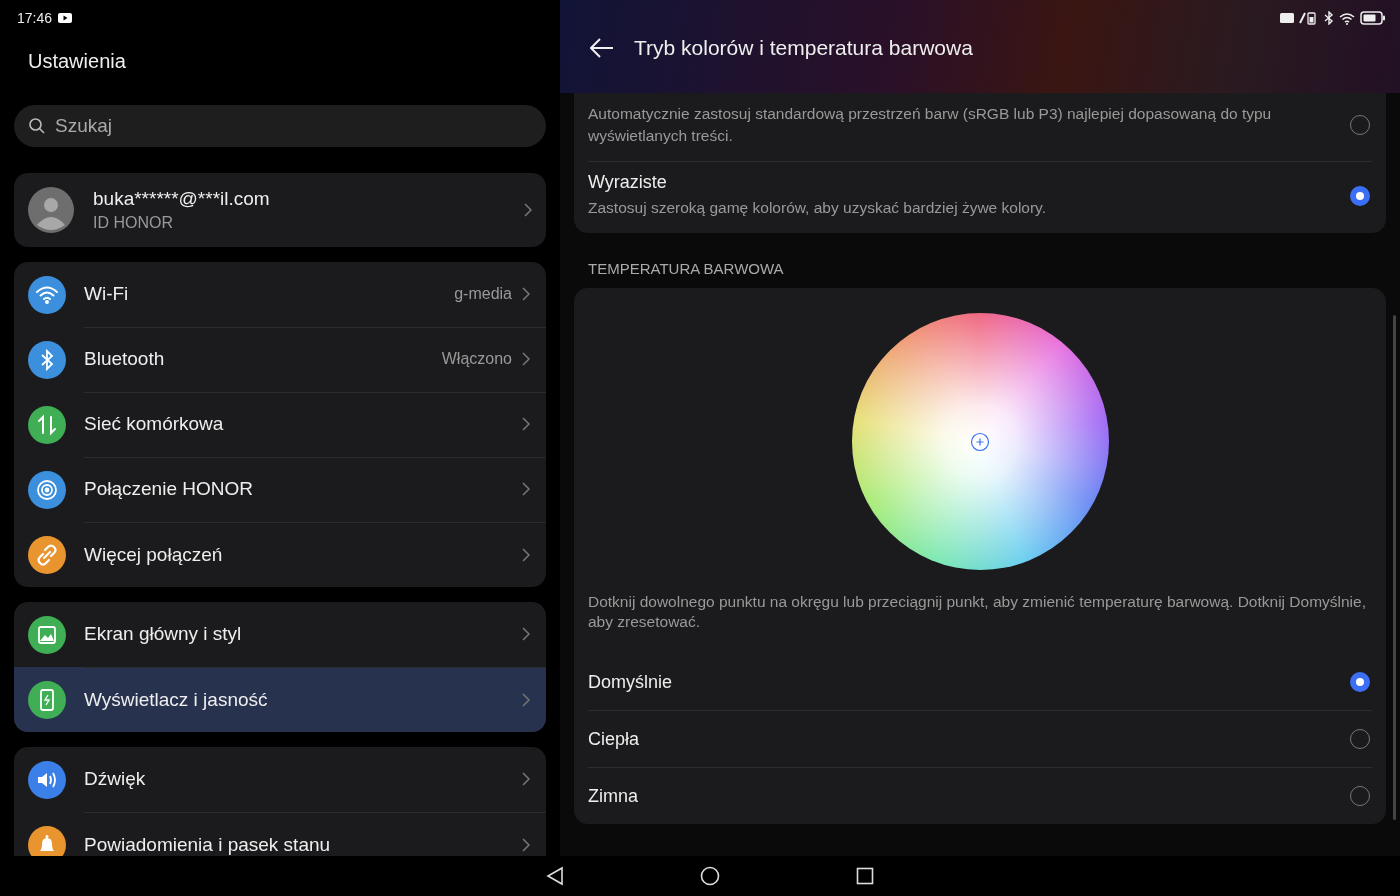 The image size is (1400, 896). I want to click on settings-item: Bluetooth Włączono, so click(280, 359).